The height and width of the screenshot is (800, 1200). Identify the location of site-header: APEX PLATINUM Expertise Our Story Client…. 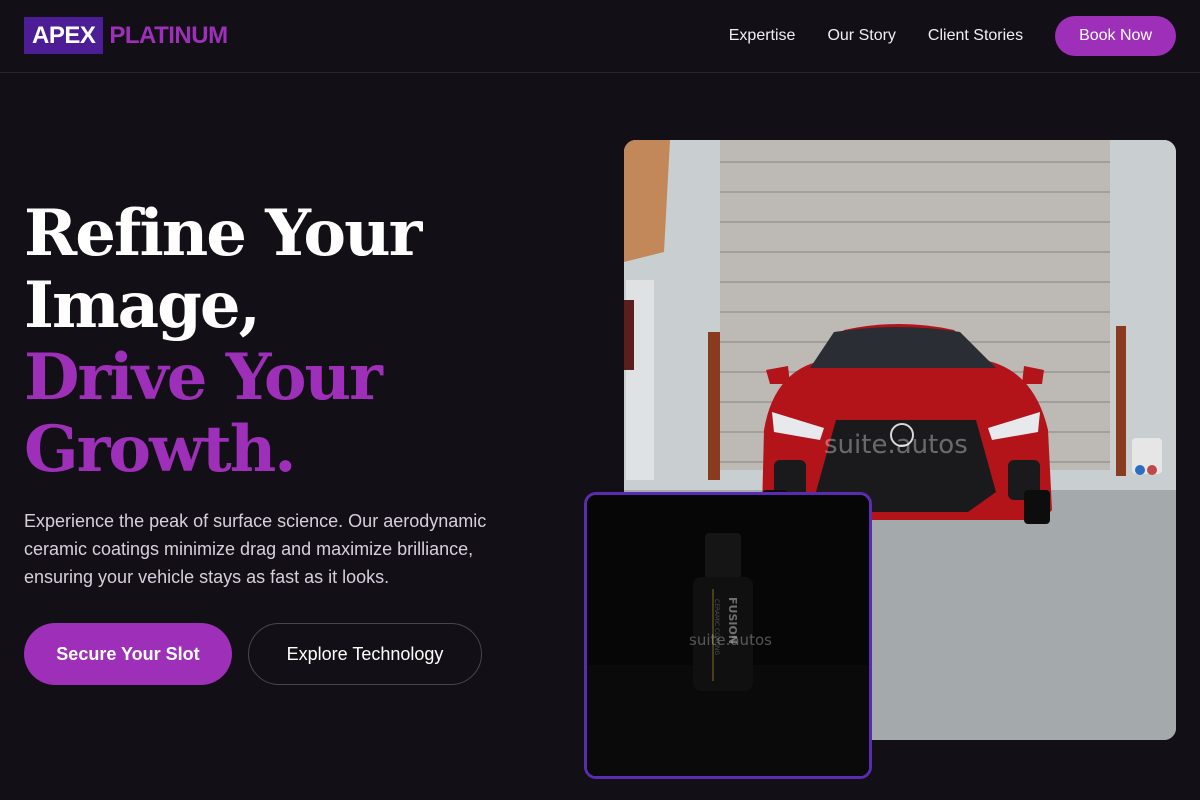
(600, 36).